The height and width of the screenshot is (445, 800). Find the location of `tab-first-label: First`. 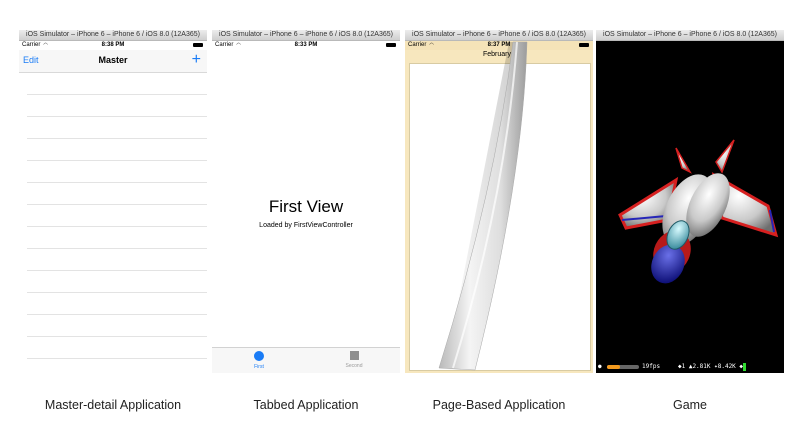

tab-first-label: First is located at coordinates (259, 367).